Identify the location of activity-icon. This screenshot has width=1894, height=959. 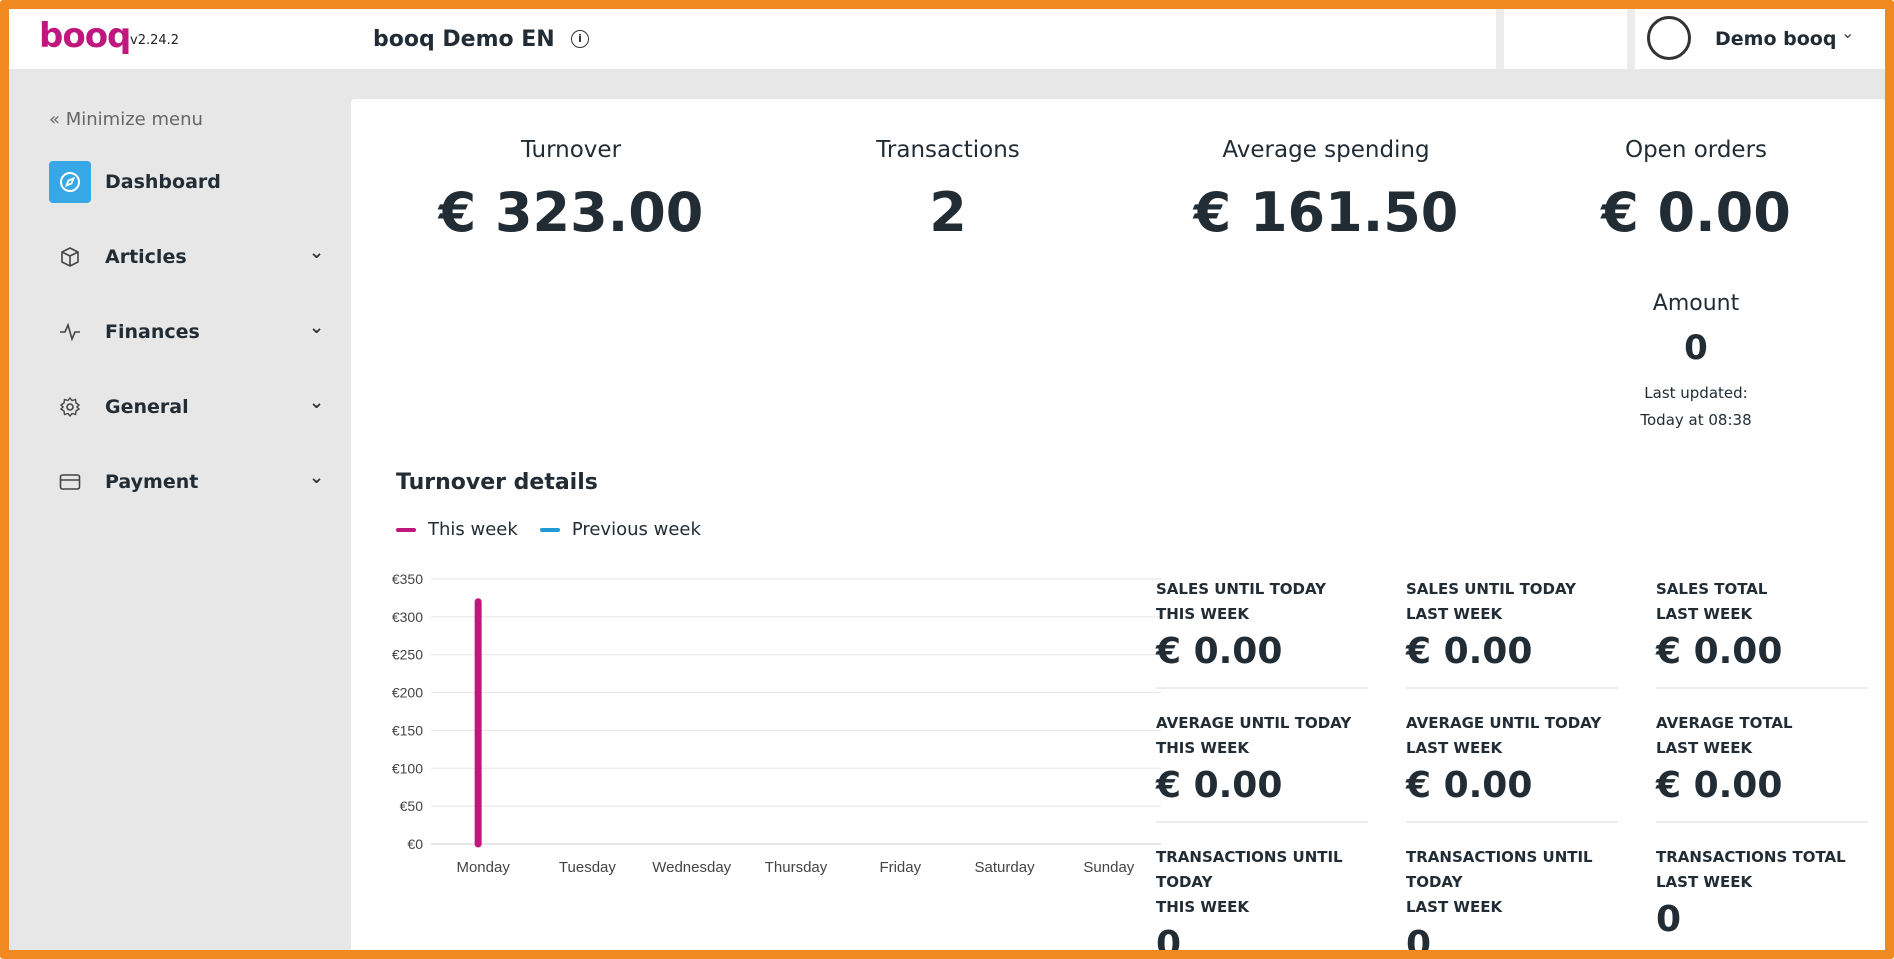
(70, 332).